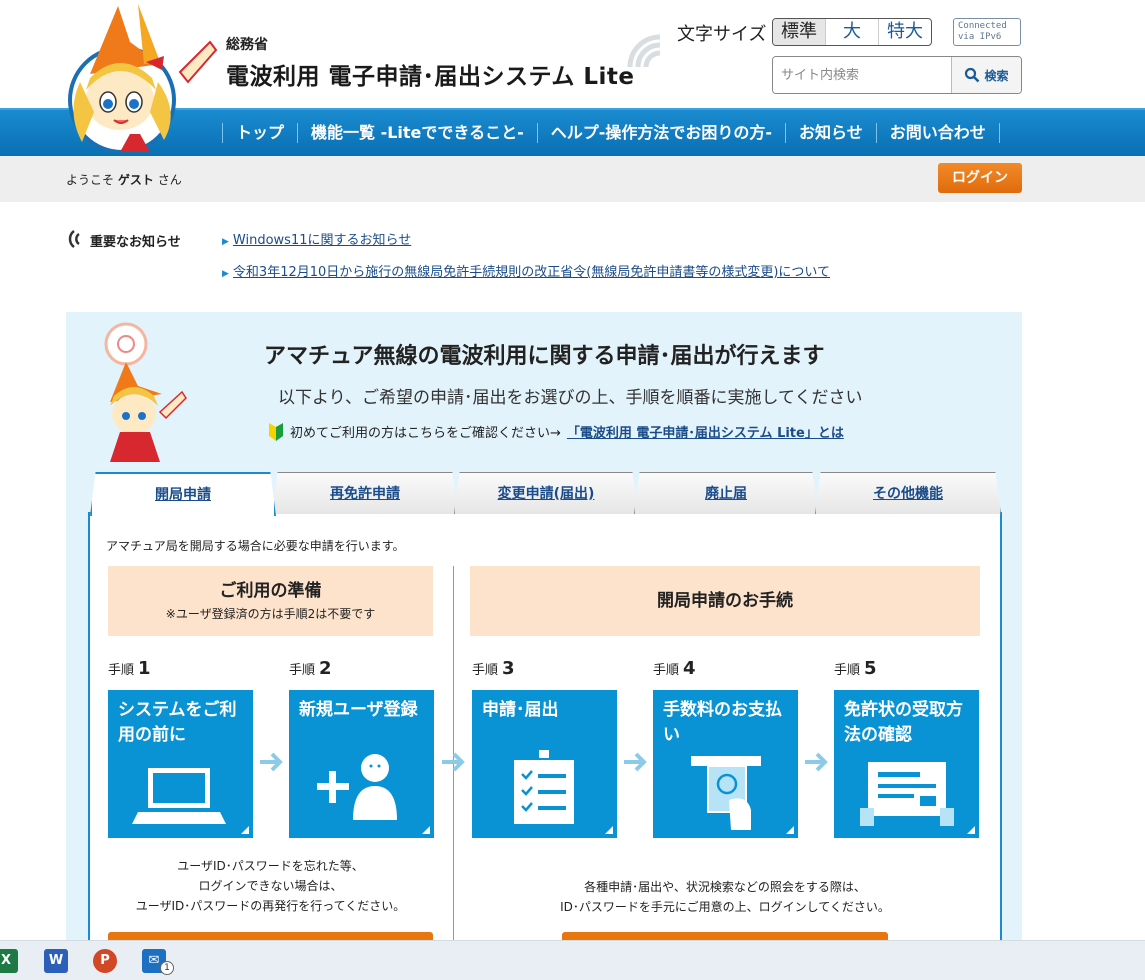 Image resolution: width=1145 pixels, height=980 pixels. I want to click on upload-document-icon, so click(544, 787).